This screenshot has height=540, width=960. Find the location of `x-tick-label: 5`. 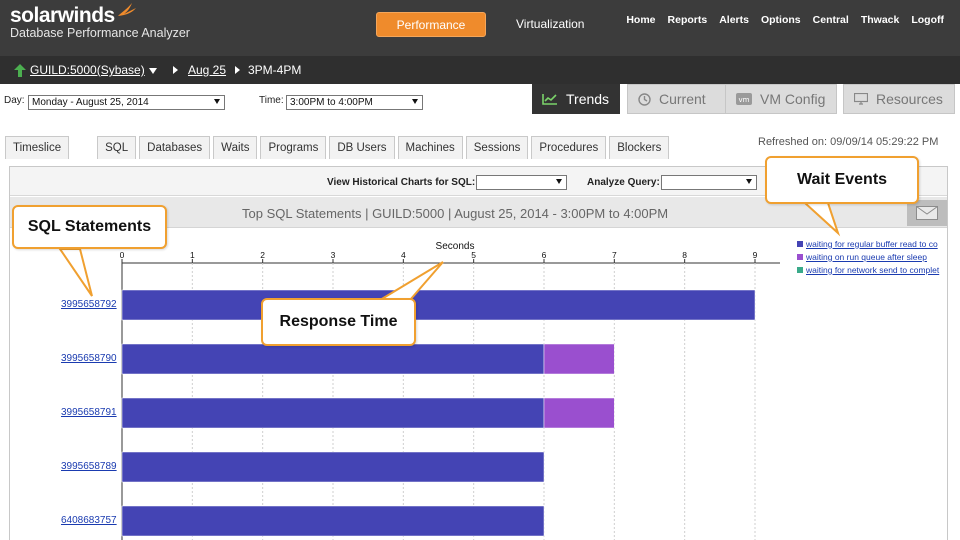

x-tick-label: 5 is located at coordinates (473, 255).